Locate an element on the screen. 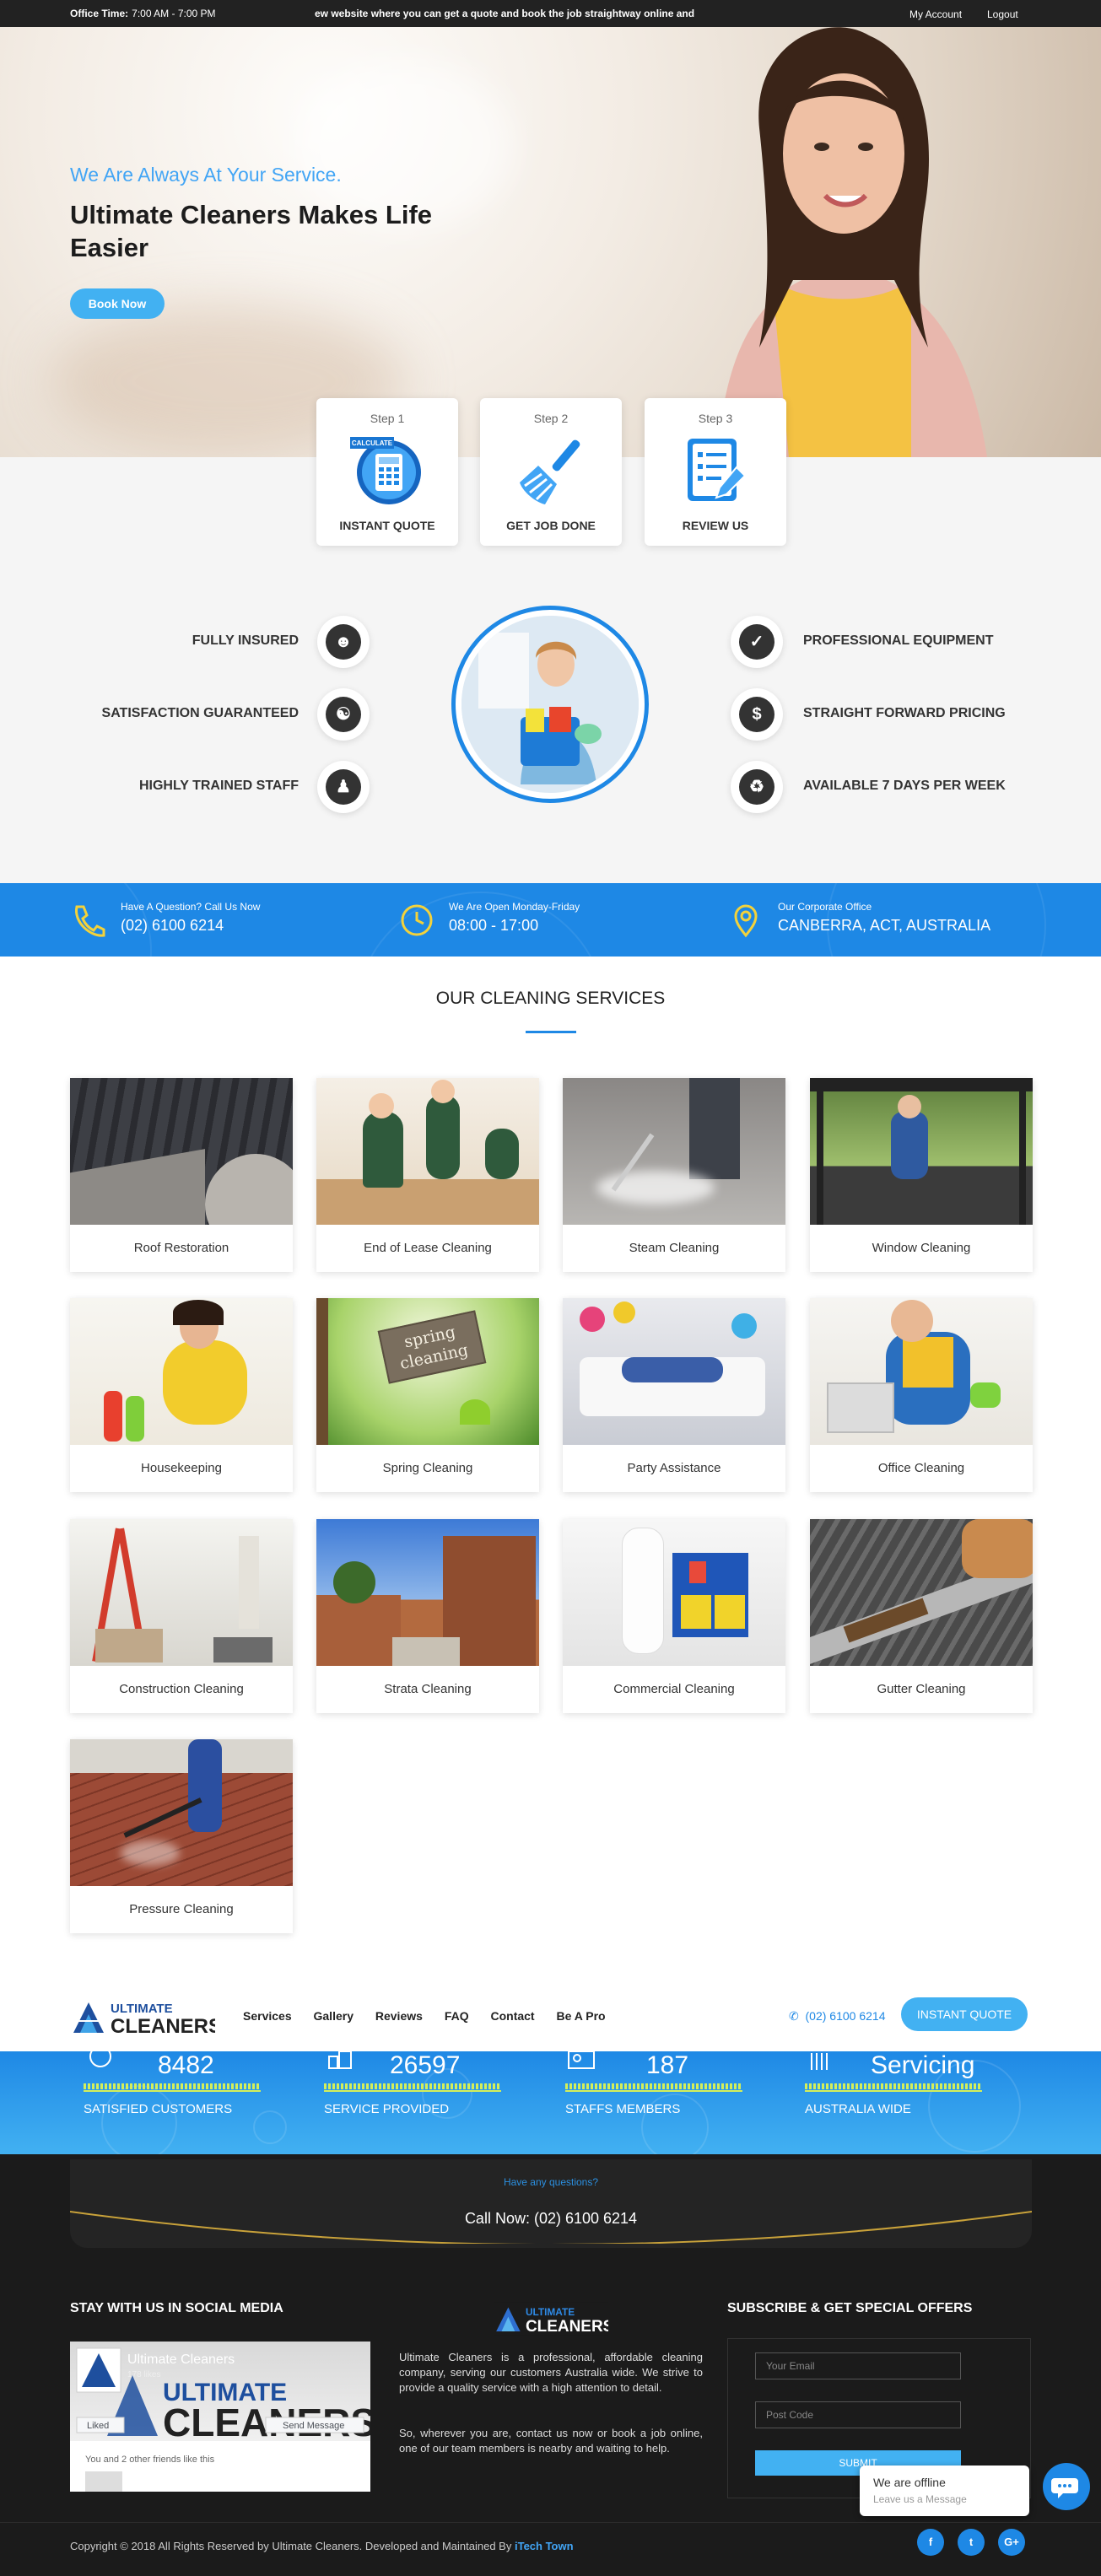 This screenshot has width=1101, height=2576. dollar-icon: $ is located at coordinates (757, 714).